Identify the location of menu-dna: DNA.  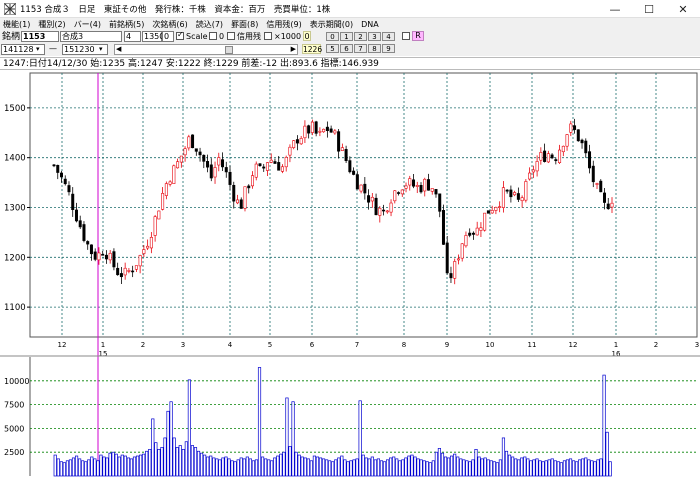
(370, 24).